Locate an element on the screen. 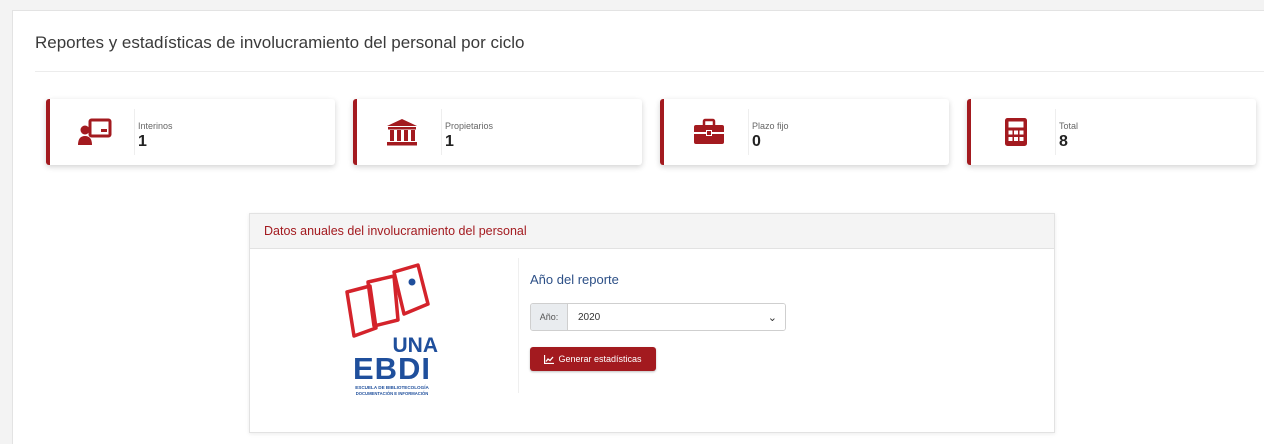 The width and height of the screenshot is (1264, 444). stat-card-interinos: Interinos 1 is located at coordinates (190, 132).